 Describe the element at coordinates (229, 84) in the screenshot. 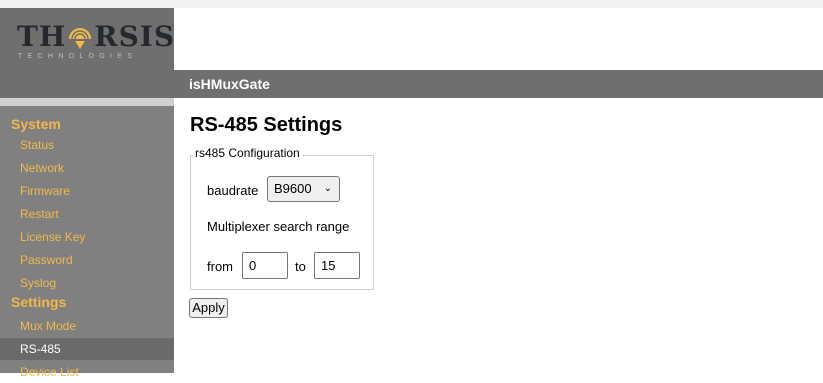

I see `app-title: isHMuxGate` at that location.